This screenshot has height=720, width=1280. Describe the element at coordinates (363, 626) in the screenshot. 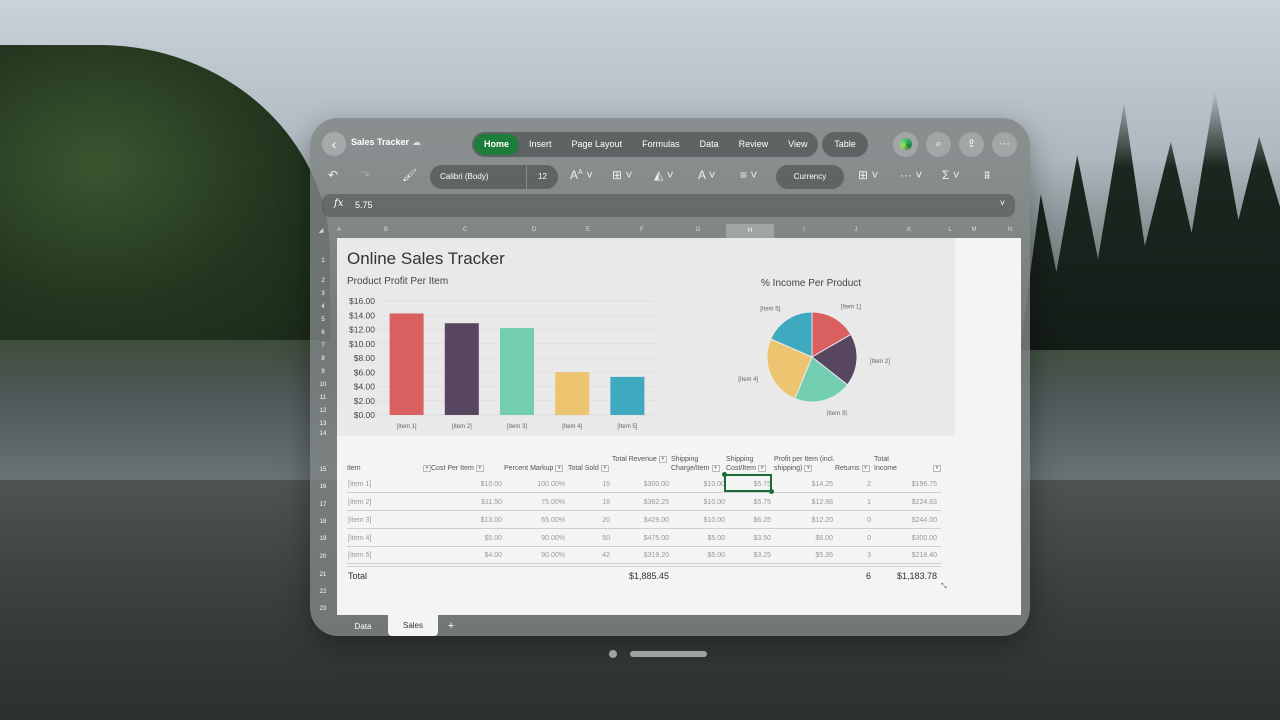

I see `sheet-tab-data: Data` at that location.